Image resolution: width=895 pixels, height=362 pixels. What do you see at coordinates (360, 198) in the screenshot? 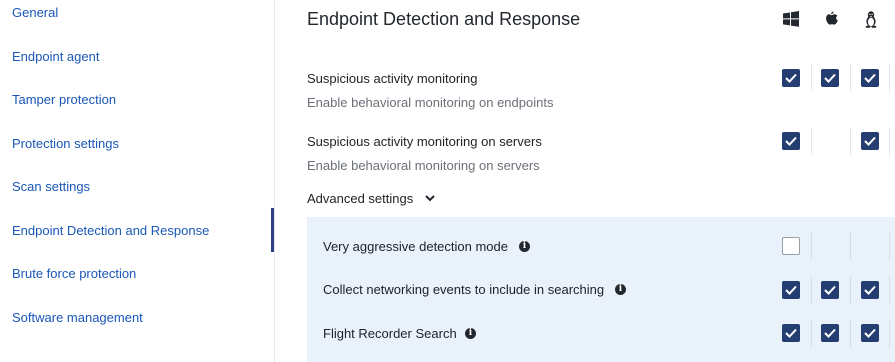
I see `advanced-settings-label: Advanced settings` at bounding box center [360, 198].